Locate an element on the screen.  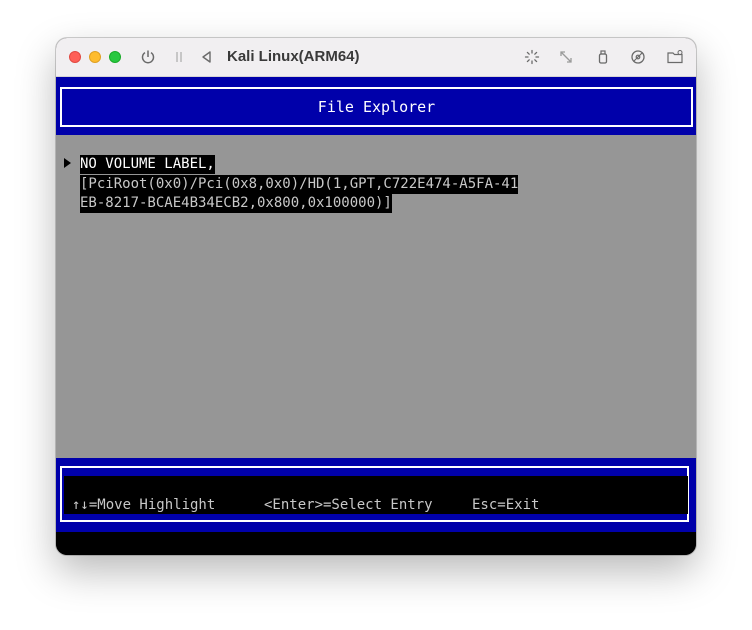
disc-icon is located at coordinates (638, 57).